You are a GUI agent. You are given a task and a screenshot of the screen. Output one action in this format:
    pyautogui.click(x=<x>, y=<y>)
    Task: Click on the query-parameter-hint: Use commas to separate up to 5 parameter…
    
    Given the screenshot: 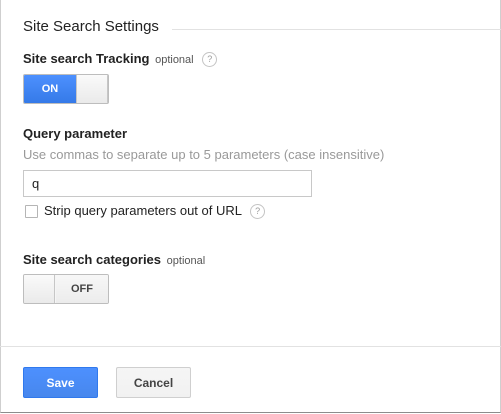 What is the action you would take?
    pyautogui.click(x=204, y=154)
    